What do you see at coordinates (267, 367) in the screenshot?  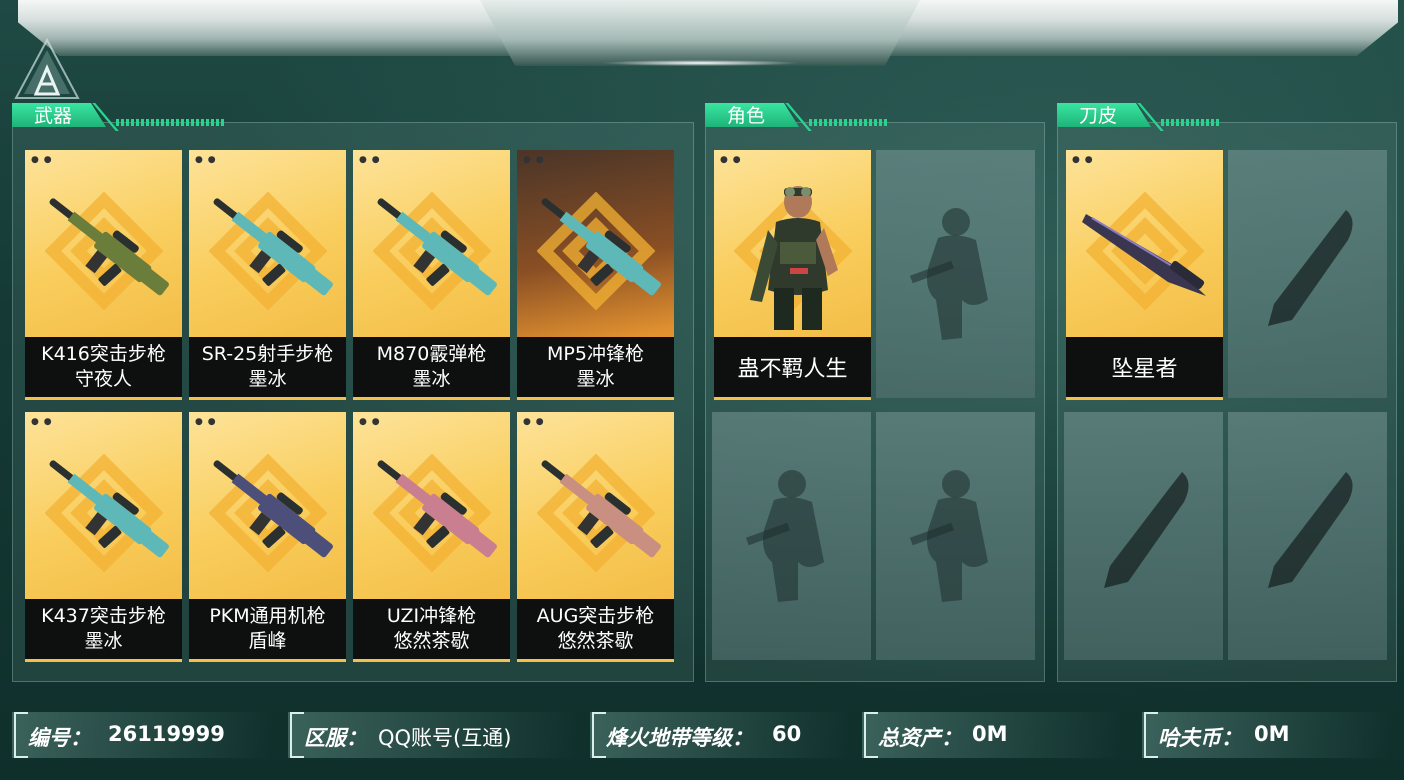 I see `weapon-label: SR-25射手步枪 墨冰` at bounding box center [267, 367].